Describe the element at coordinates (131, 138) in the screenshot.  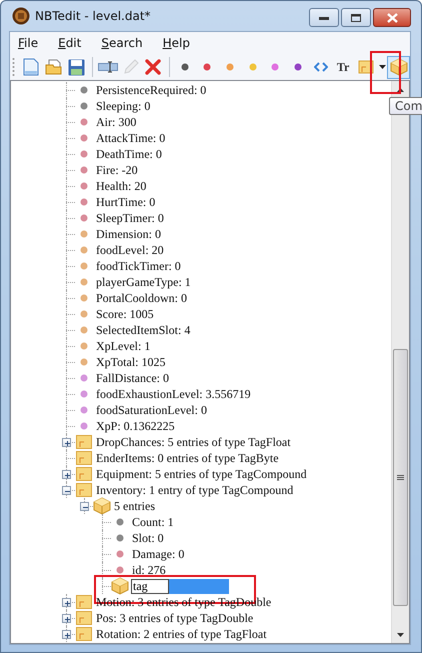
I see `tree-node-label: AttackTime: 0` at that location.